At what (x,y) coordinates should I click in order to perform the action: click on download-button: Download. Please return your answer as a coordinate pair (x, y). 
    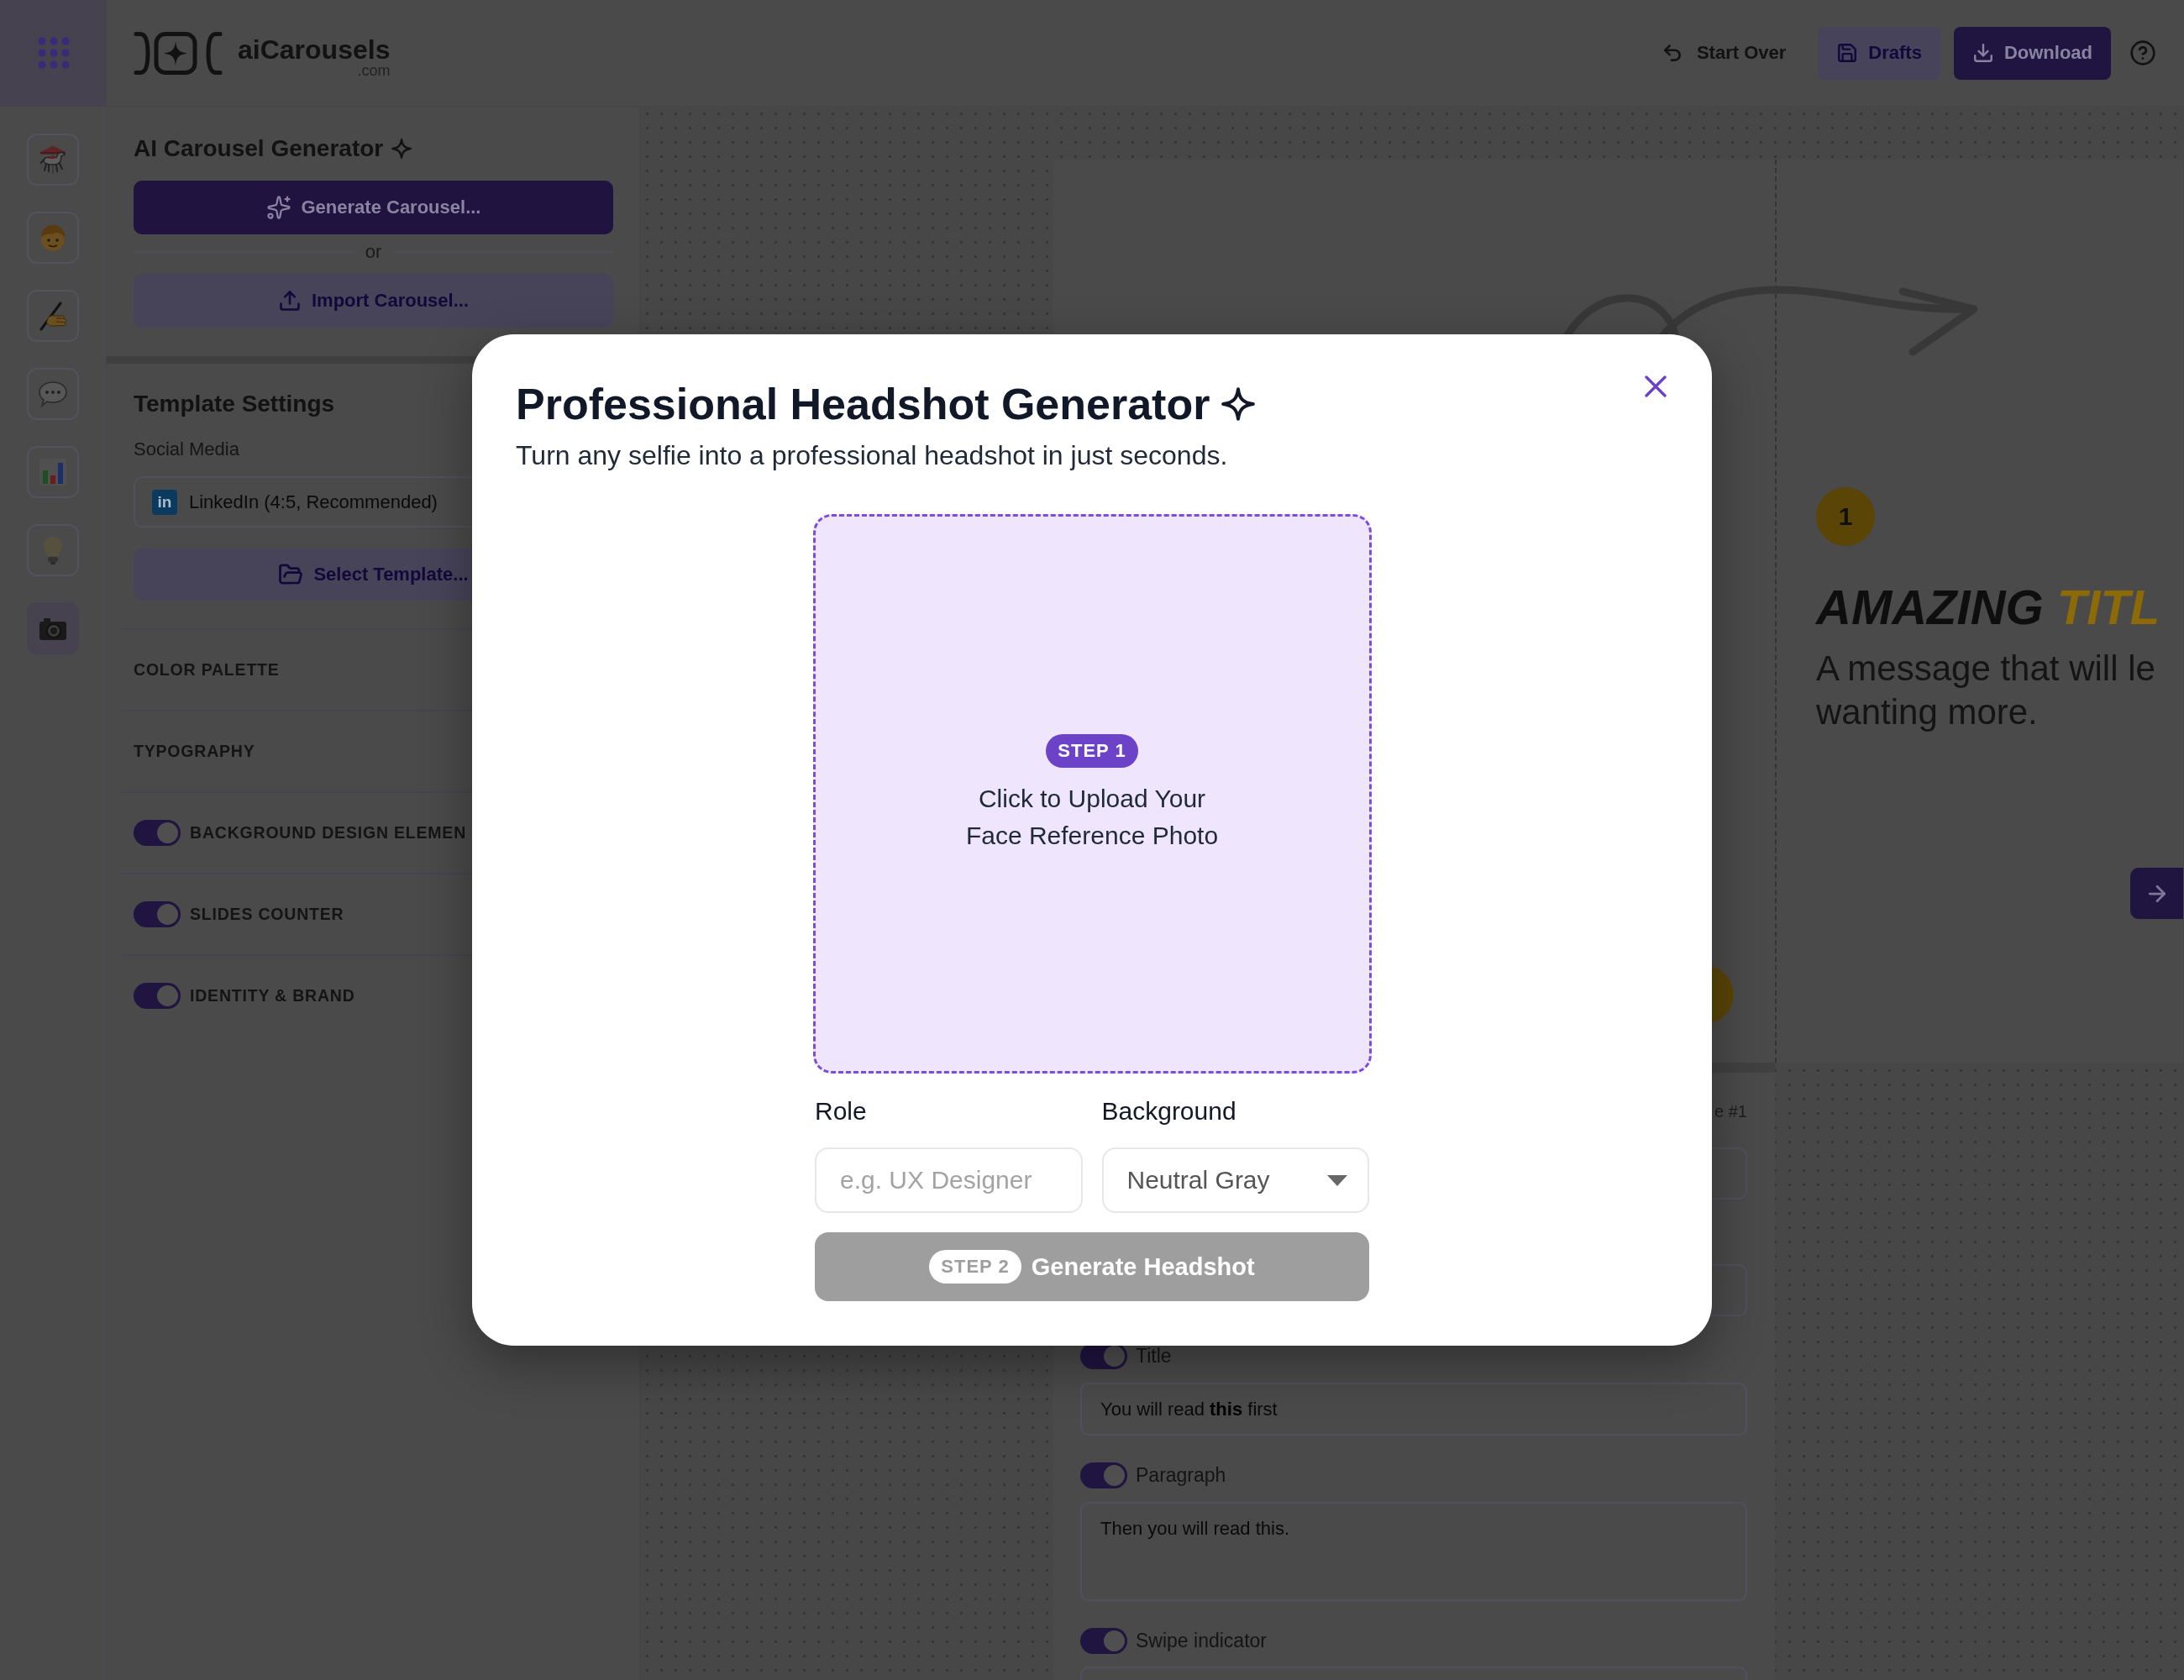
    Looking at the image, I should click on (2032, 53).